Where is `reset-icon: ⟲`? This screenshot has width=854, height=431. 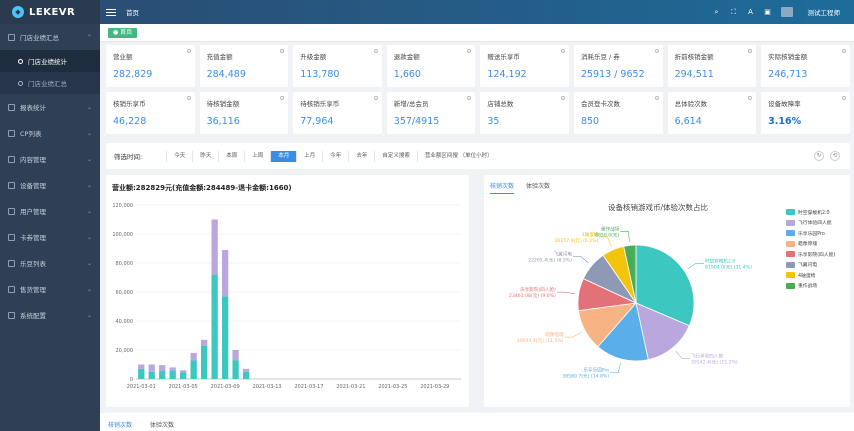
reset-icon: ⟲ is located at coordinates (835, 156).